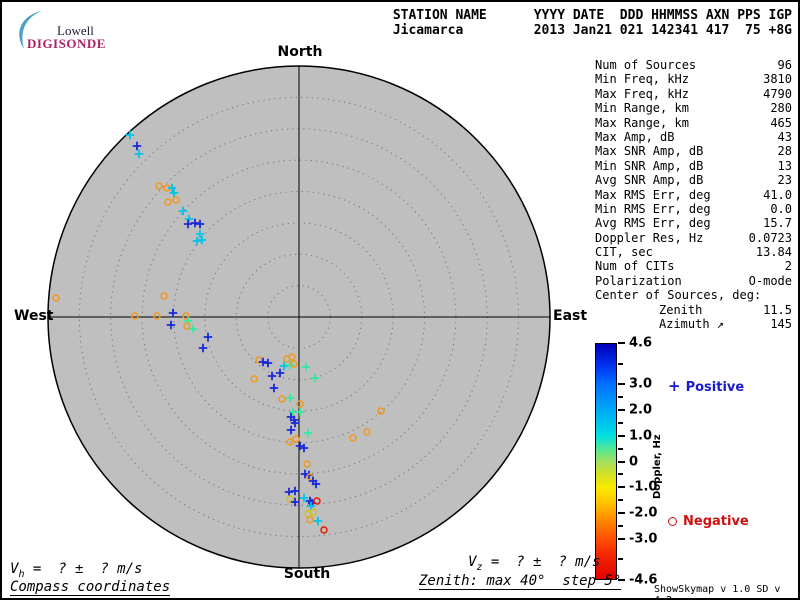 This screenshot has width=800, height=600. I want to click on stat-value: O-mode, so click(770, 280).